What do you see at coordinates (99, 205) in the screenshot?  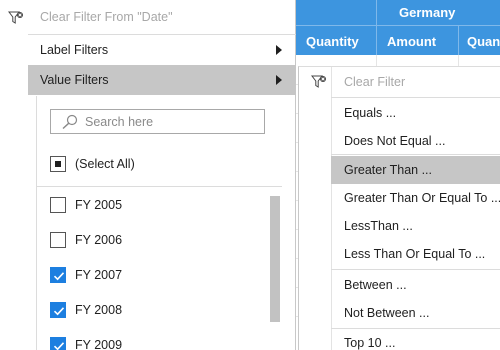 I see `item-label: FY 2005` at bounding box center [99, 205].